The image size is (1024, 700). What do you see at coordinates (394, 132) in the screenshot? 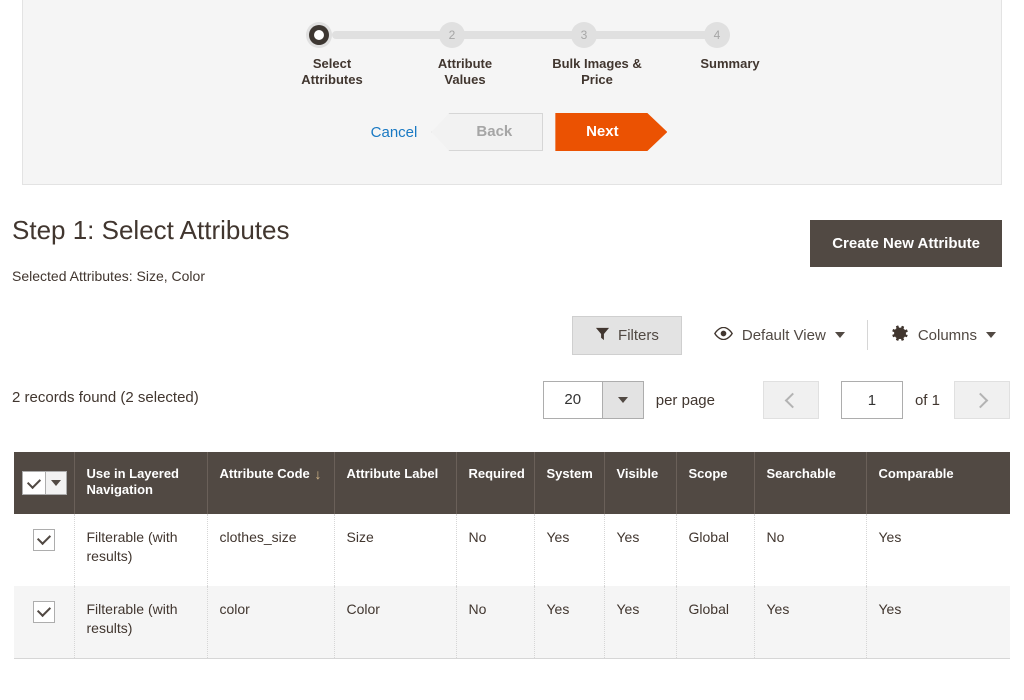
I see `cancel-button: Cancel` at bounding box center [394, 132].